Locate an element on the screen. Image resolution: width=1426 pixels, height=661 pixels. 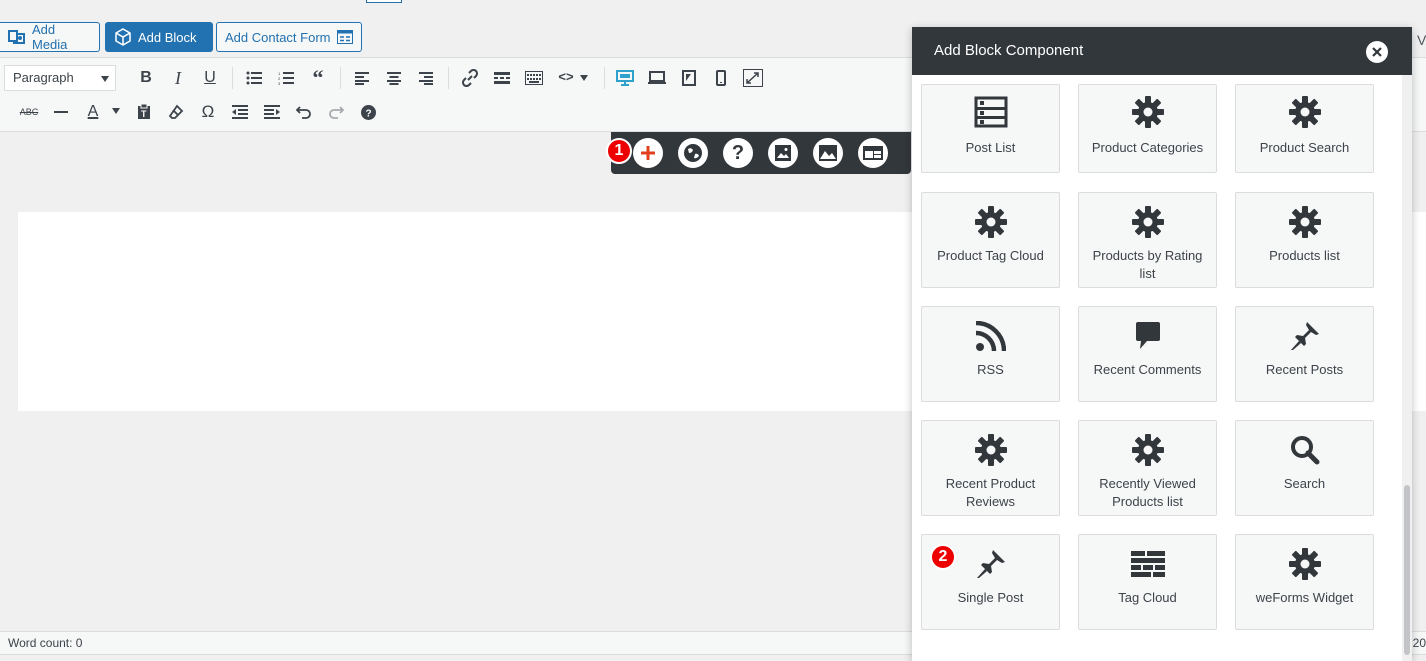
blockquote-icon: “ is located at coordinates (318, 78).